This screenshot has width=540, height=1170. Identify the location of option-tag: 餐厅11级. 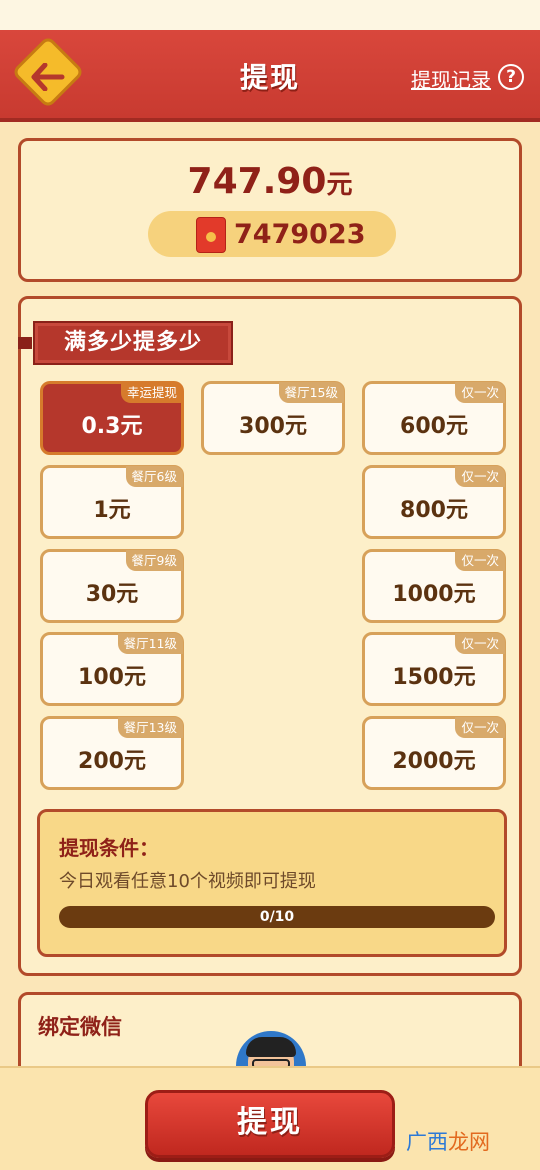
(150, 643).